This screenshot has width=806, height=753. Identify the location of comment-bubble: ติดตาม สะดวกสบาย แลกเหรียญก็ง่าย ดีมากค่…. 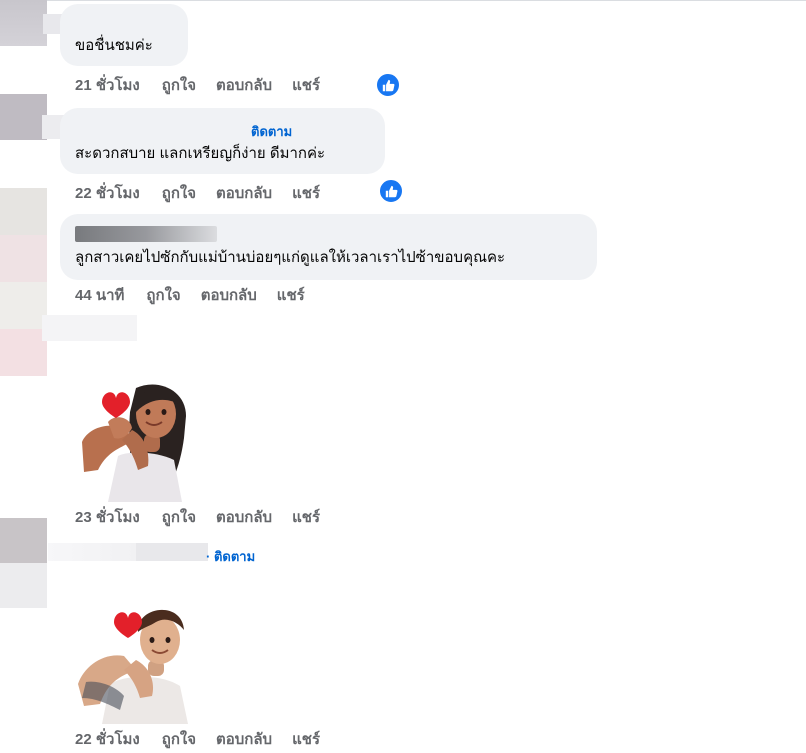
(222, 141).